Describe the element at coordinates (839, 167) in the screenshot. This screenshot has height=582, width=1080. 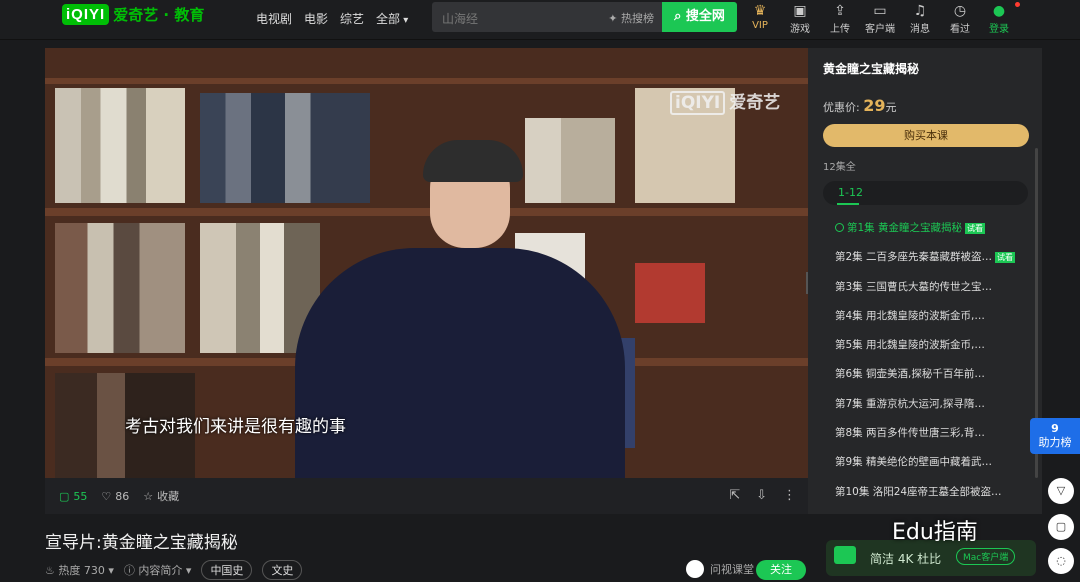
I see `episode-count: 12集全` at that location.